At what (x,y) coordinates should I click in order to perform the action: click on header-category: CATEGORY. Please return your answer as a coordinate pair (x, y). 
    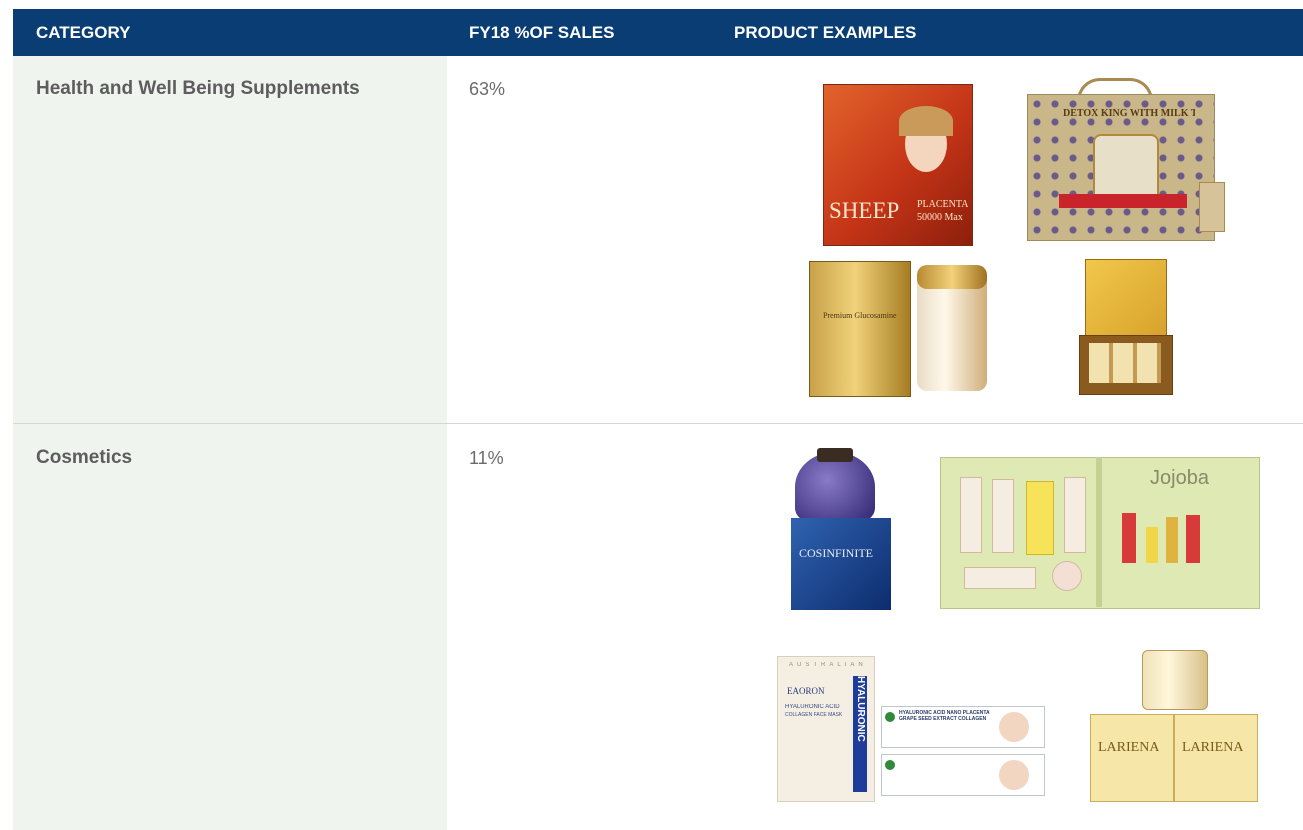
    Looking at the image, I should click on (83, 32).